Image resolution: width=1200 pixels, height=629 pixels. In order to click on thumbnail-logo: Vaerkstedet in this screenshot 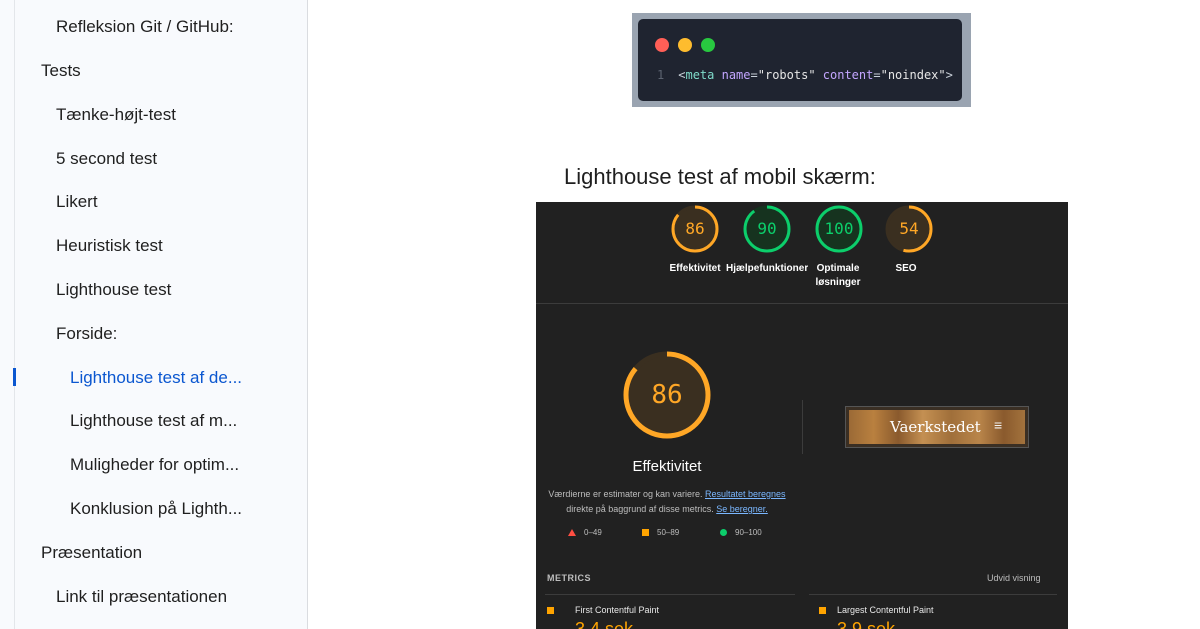, I will do `click(935, 427)`.